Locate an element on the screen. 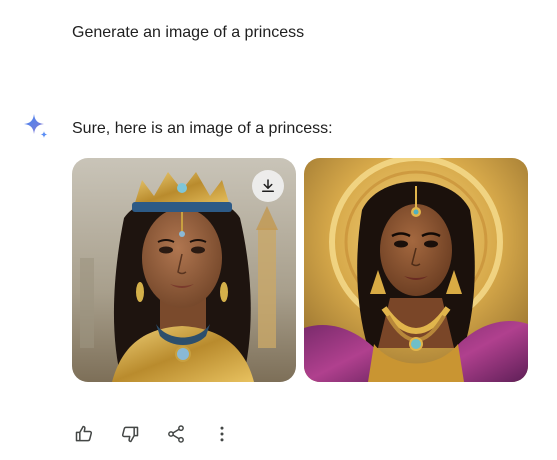 Image resolution: width=557 pixels, height=460 pixels. share-icon is located at coordinates (176, 434).